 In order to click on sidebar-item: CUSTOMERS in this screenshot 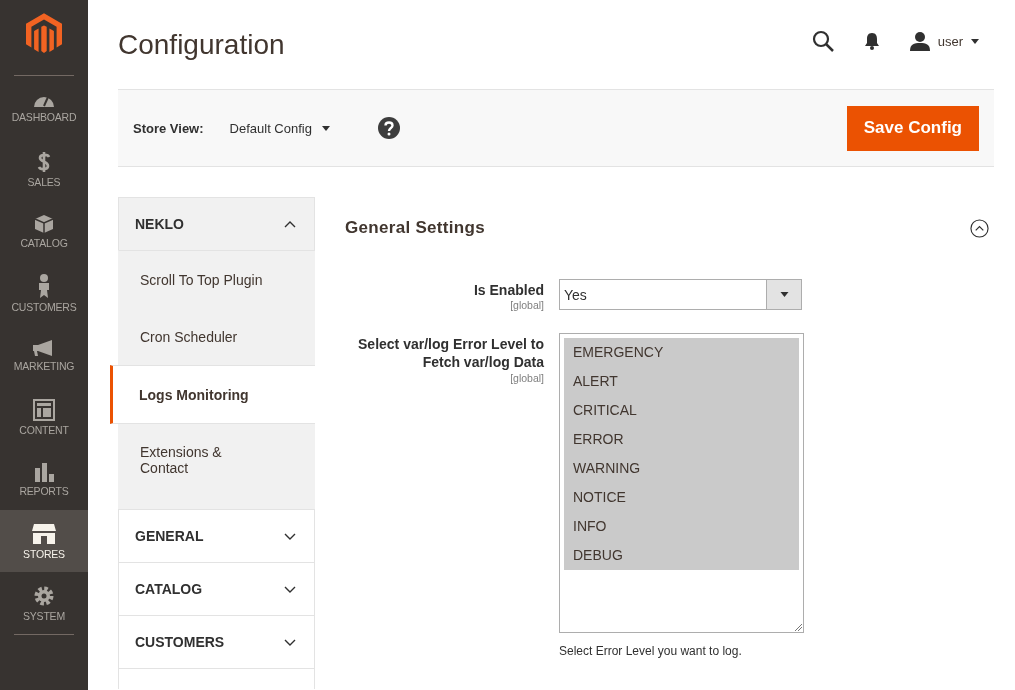, I will do `click(44, 293)`.